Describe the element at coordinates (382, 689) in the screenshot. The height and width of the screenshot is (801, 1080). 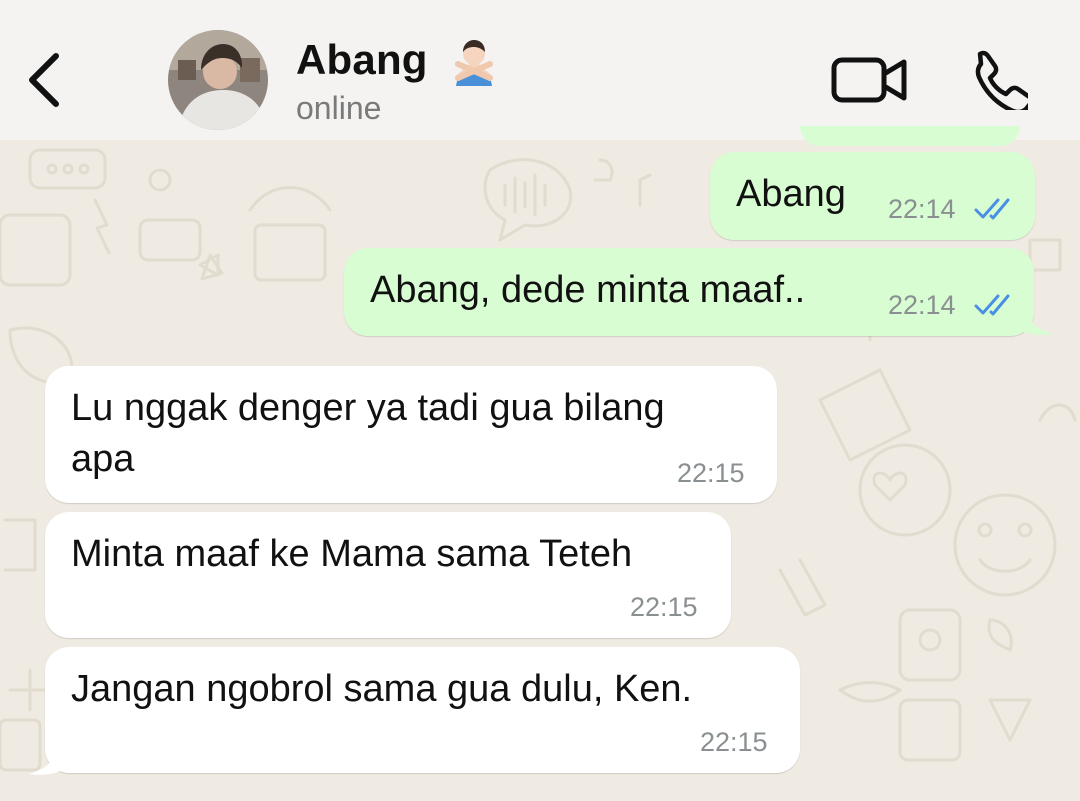
I see `message-text: Jangan ngobrol sama gua dulu, Ken.` at that location.